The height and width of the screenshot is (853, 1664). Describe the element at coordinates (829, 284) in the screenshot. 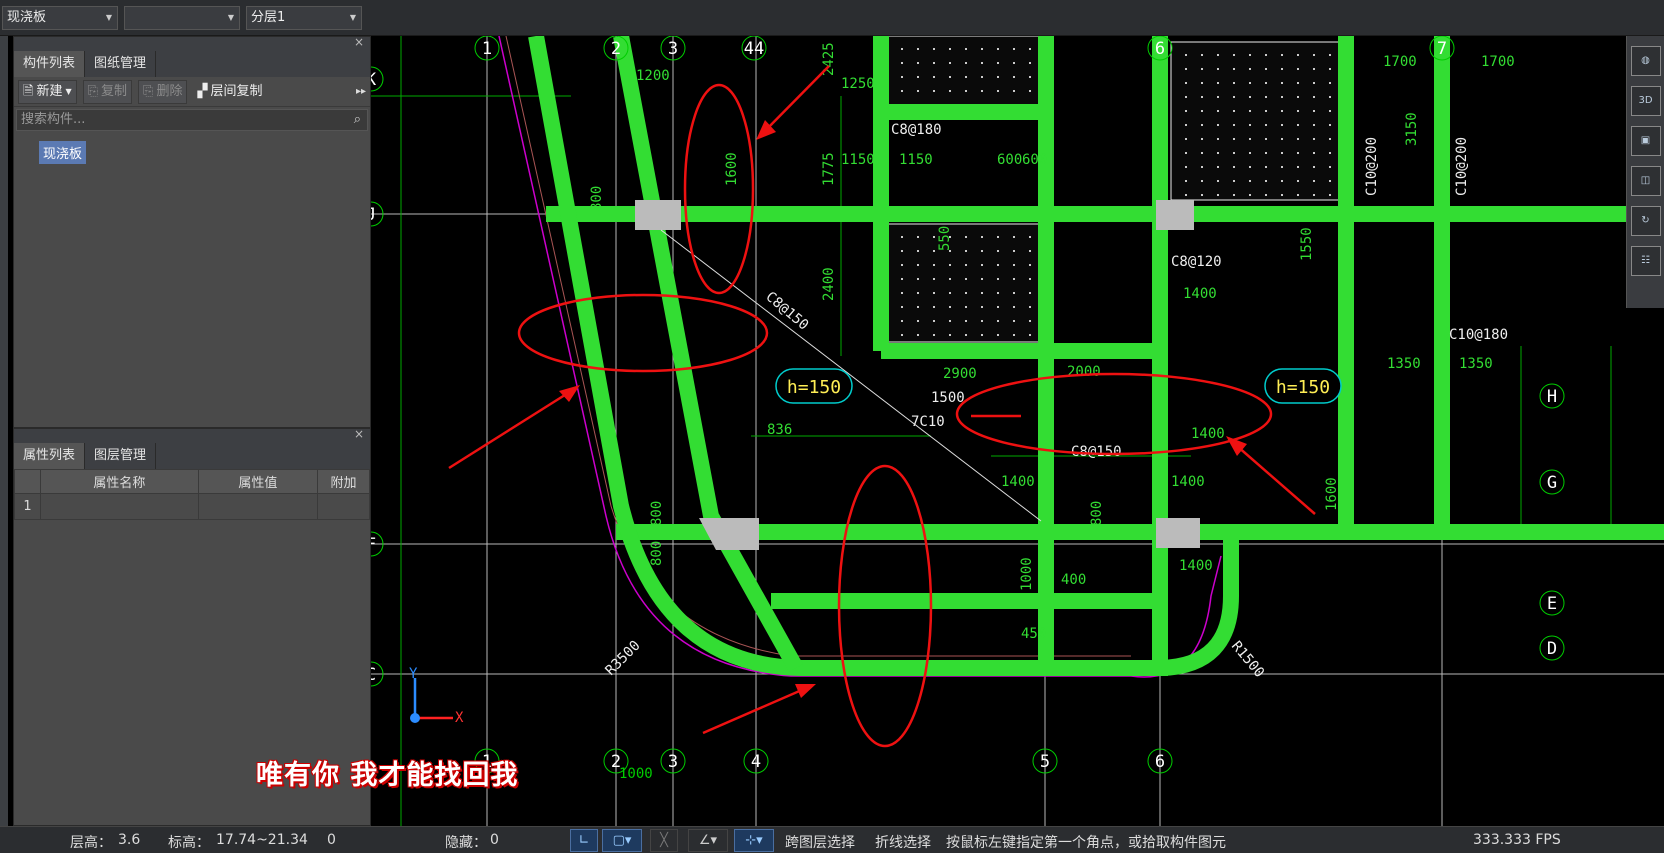

I see `dim-text: 2400` at that location.